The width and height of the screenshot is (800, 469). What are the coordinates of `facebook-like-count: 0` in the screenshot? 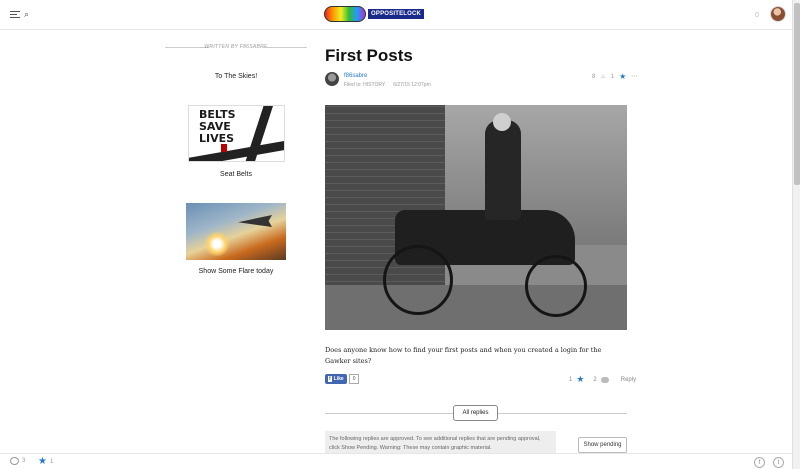 It's located at (354, 379).